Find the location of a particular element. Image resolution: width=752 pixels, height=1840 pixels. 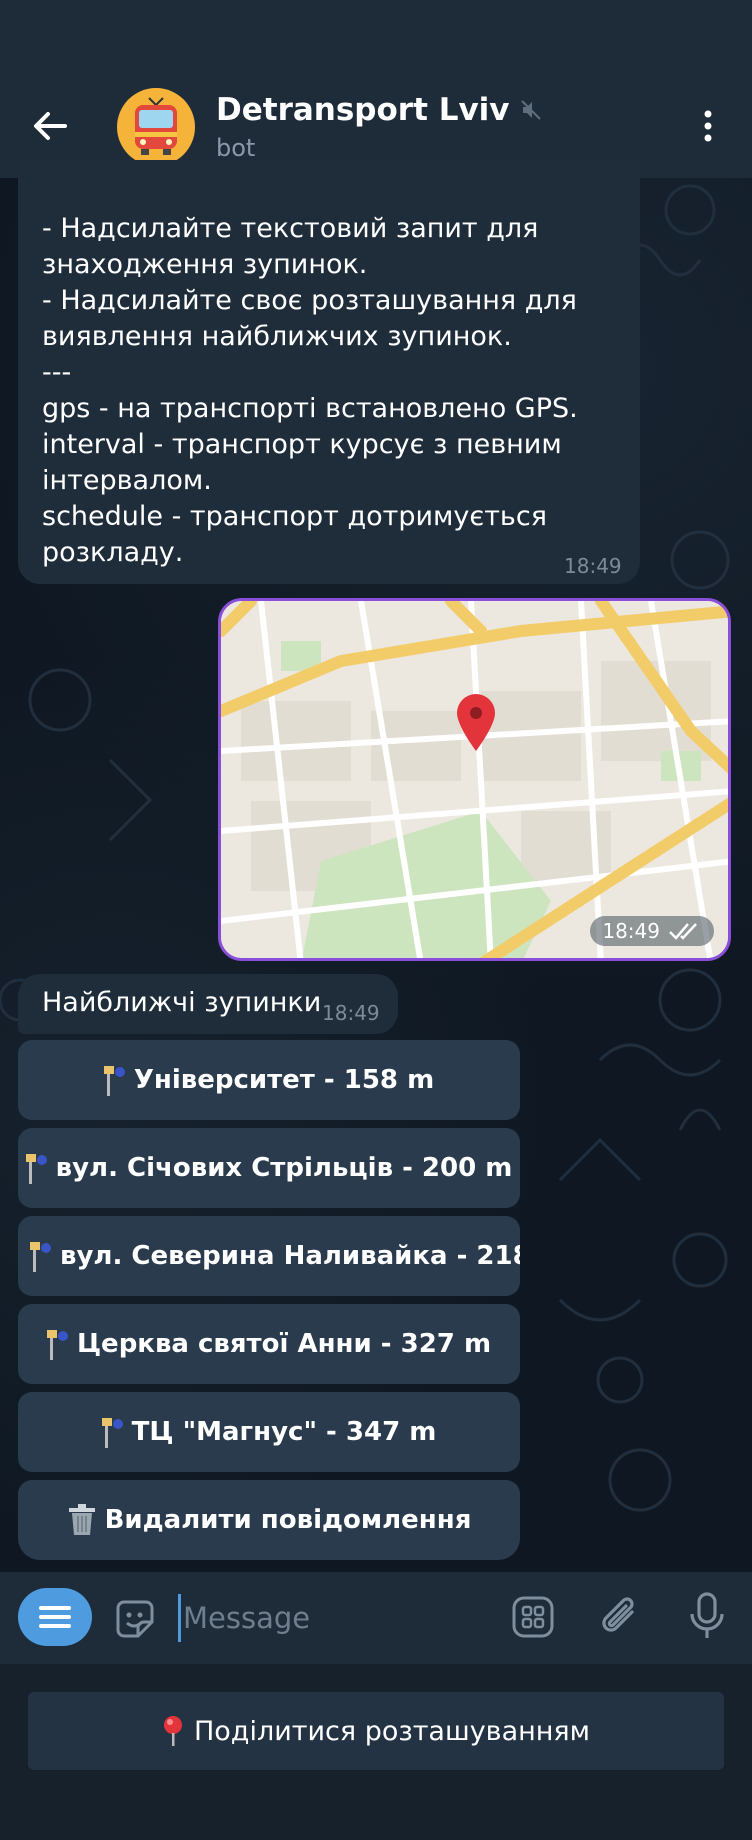

message-composer is located at coordinates (376, 1618).